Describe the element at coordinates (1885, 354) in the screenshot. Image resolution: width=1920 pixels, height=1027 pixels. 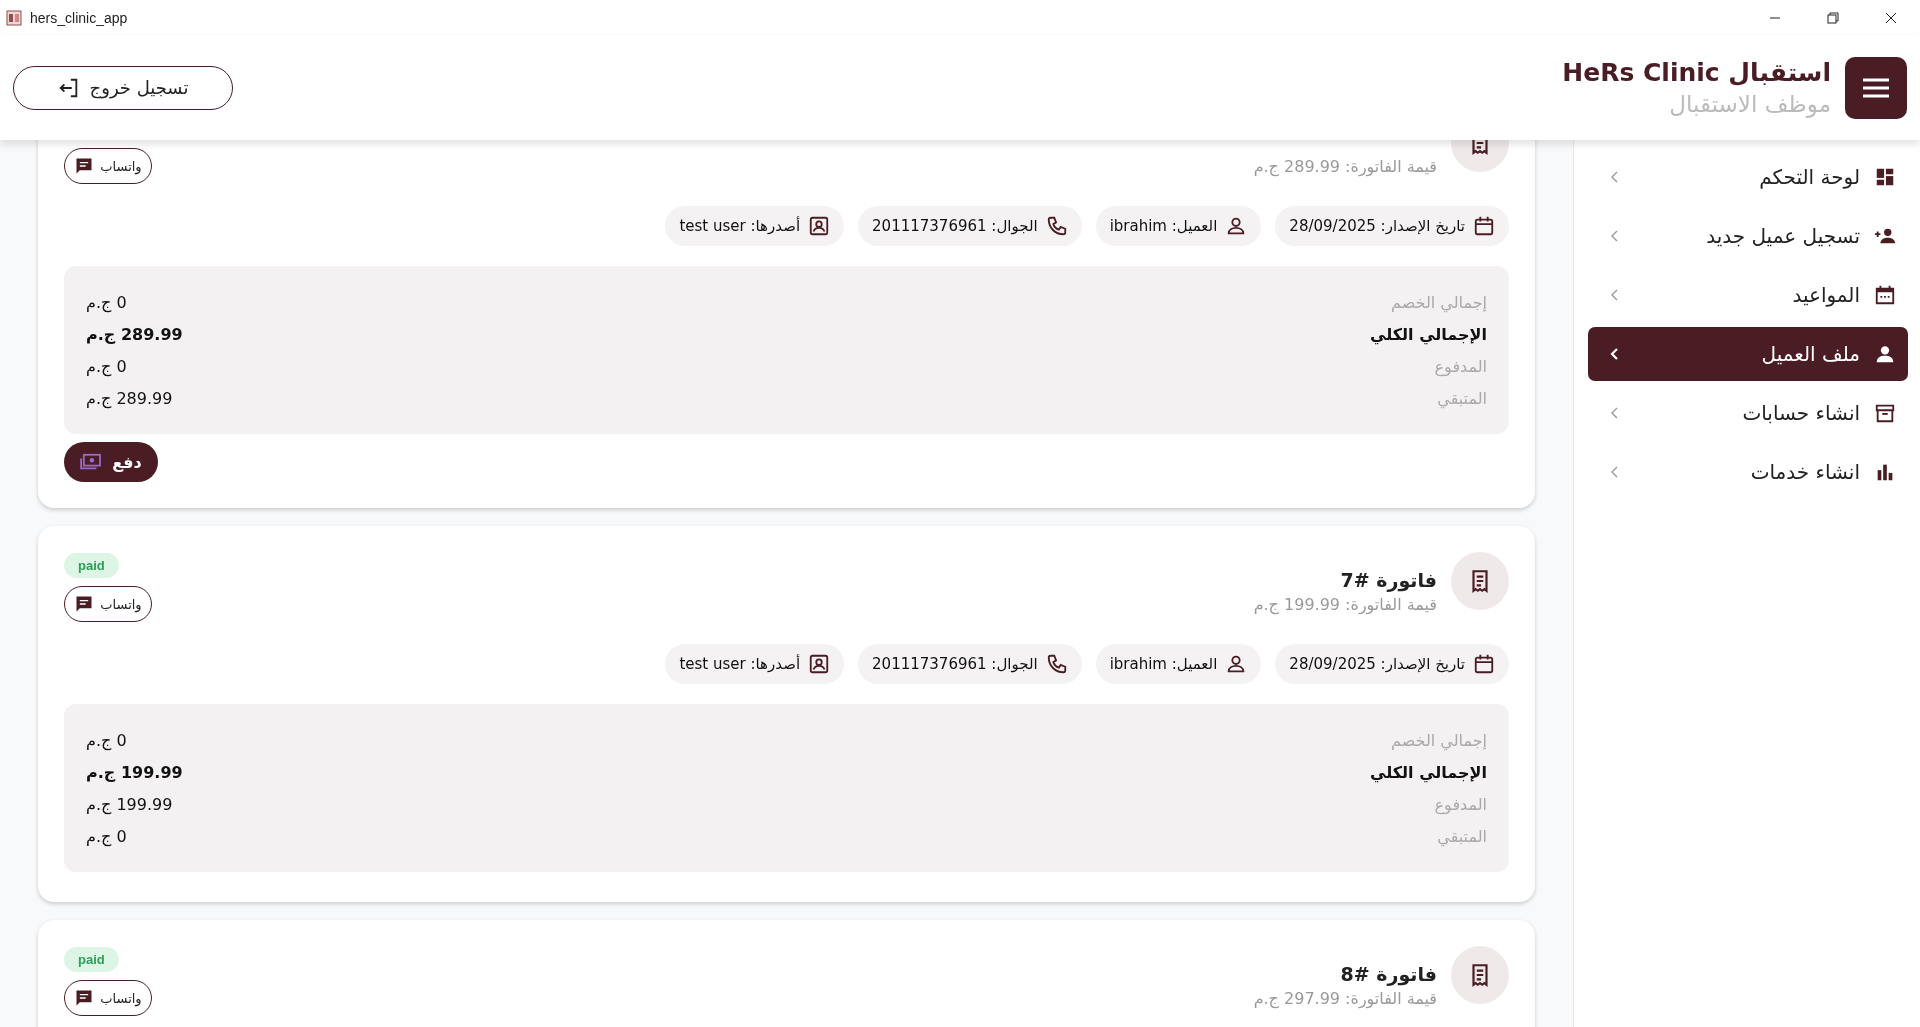
I see `person-icon` at that location.